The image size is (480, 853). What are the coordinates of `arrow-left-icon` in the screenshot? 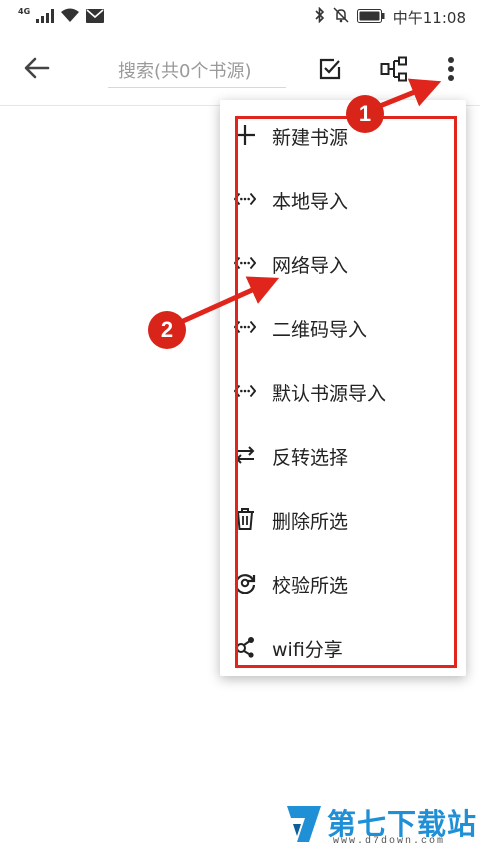 It's located at (37, 70).